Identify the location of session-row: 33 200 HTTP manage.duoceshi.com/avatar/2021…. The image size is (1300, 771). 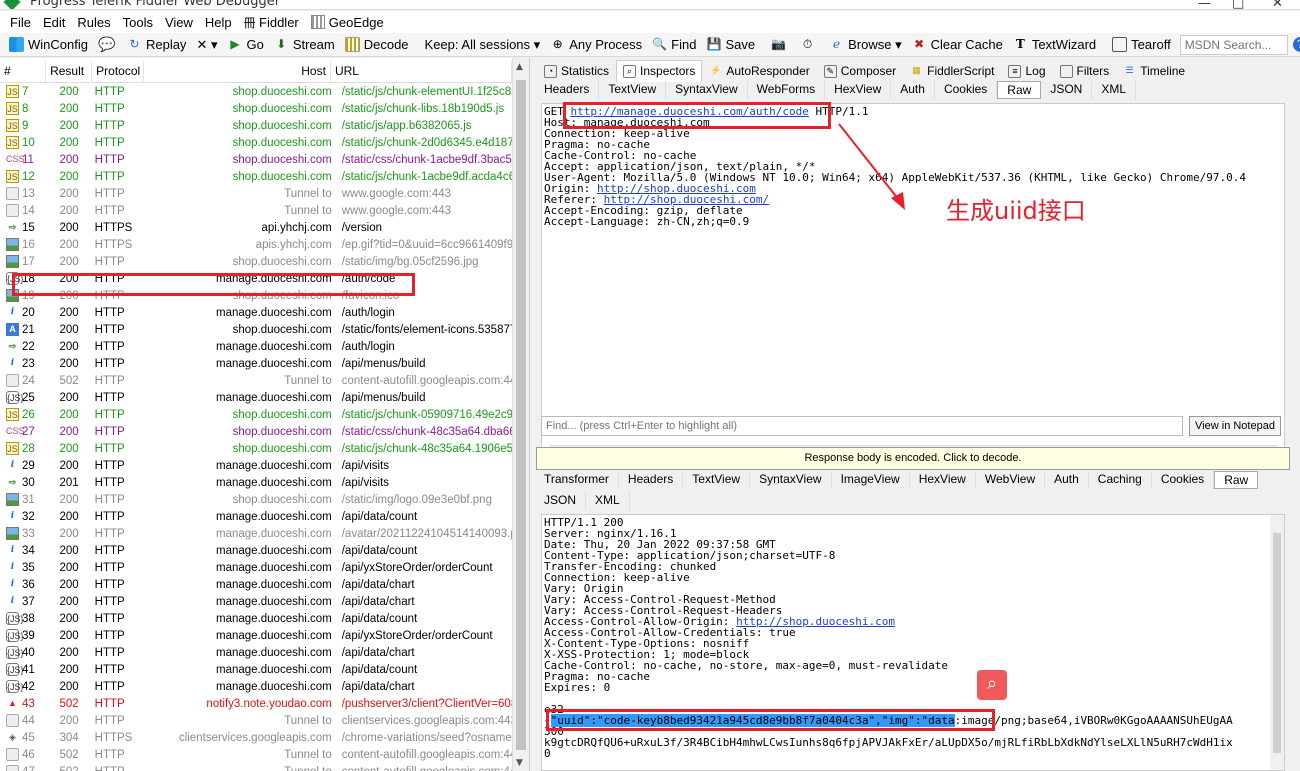
(256, 533).